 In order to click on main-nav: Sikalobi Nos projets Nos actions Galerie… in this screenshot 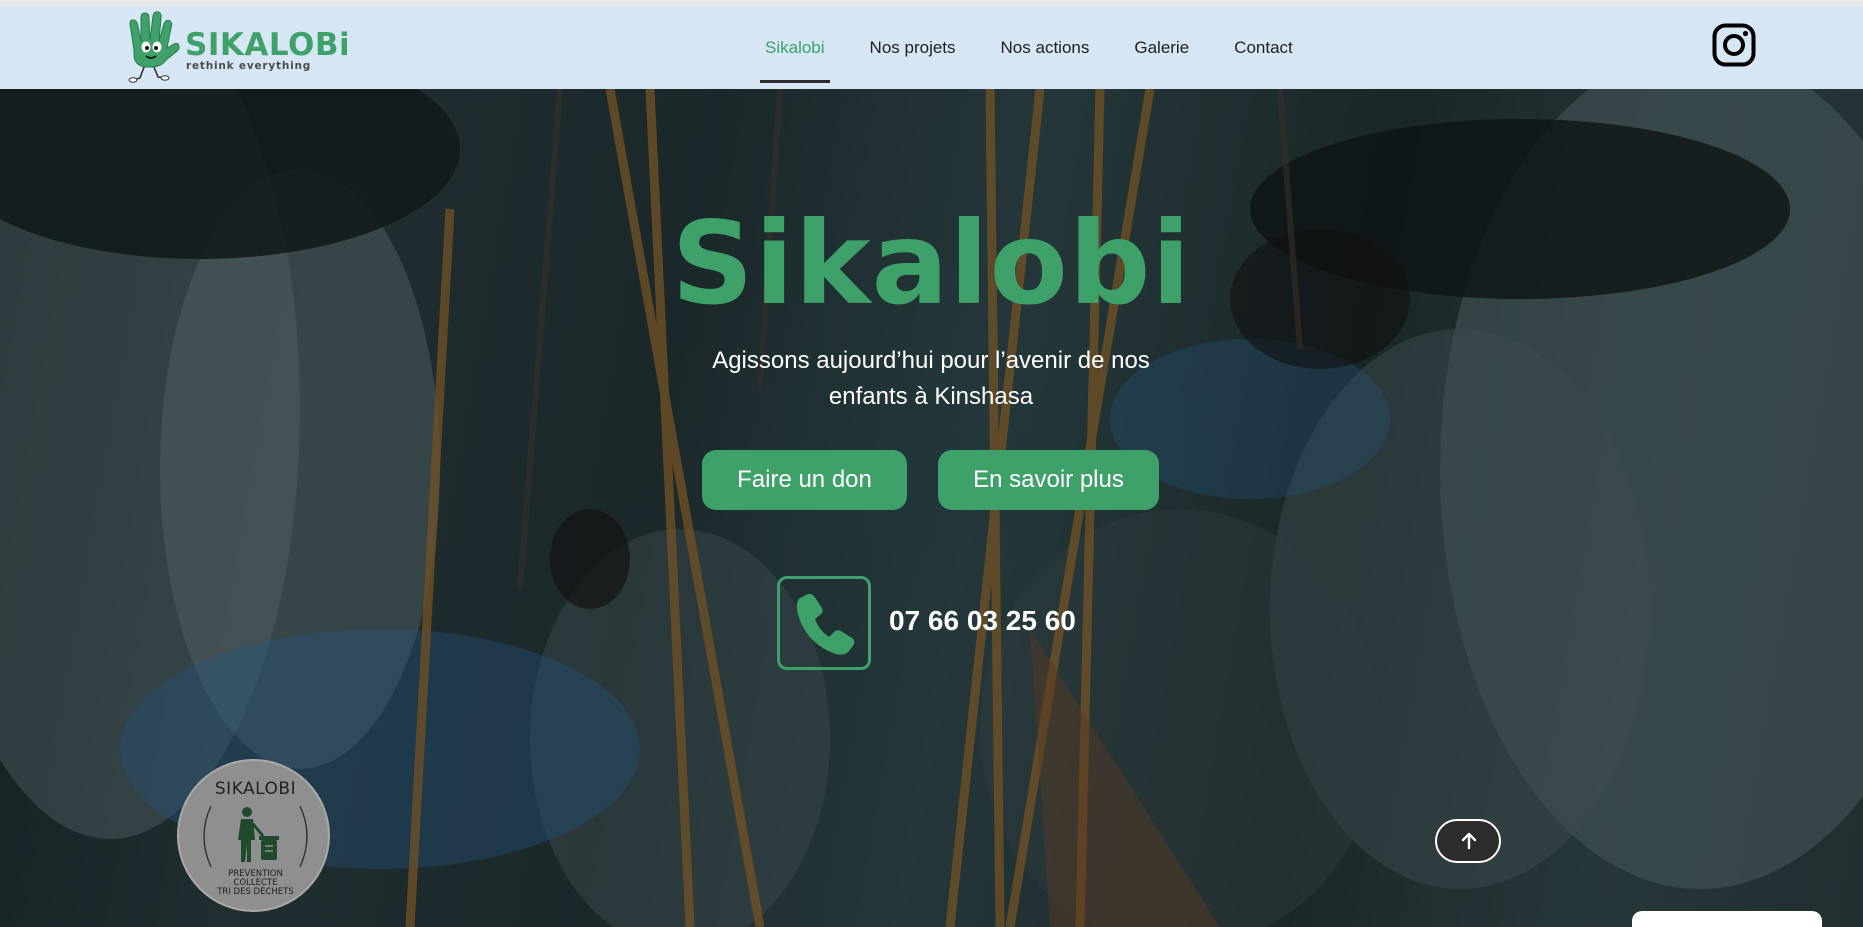, I will do `click(1046, 47)`.